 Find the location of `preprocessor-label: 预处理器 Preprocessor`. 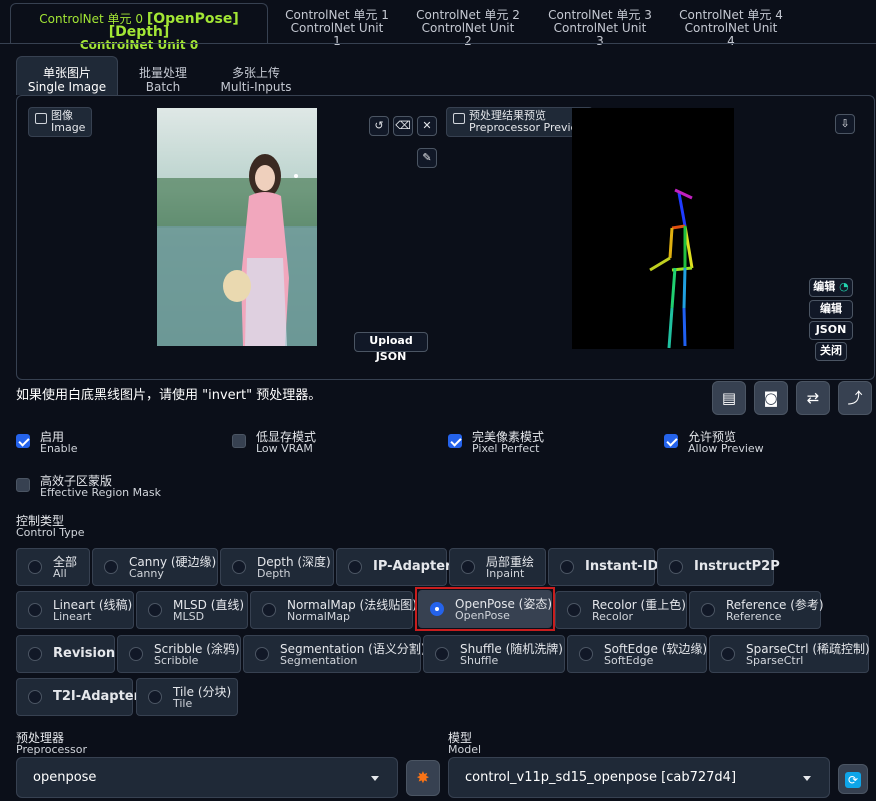

preprocessor-label: 预处理器 Preprocessor is located at coordinates (51, 744).